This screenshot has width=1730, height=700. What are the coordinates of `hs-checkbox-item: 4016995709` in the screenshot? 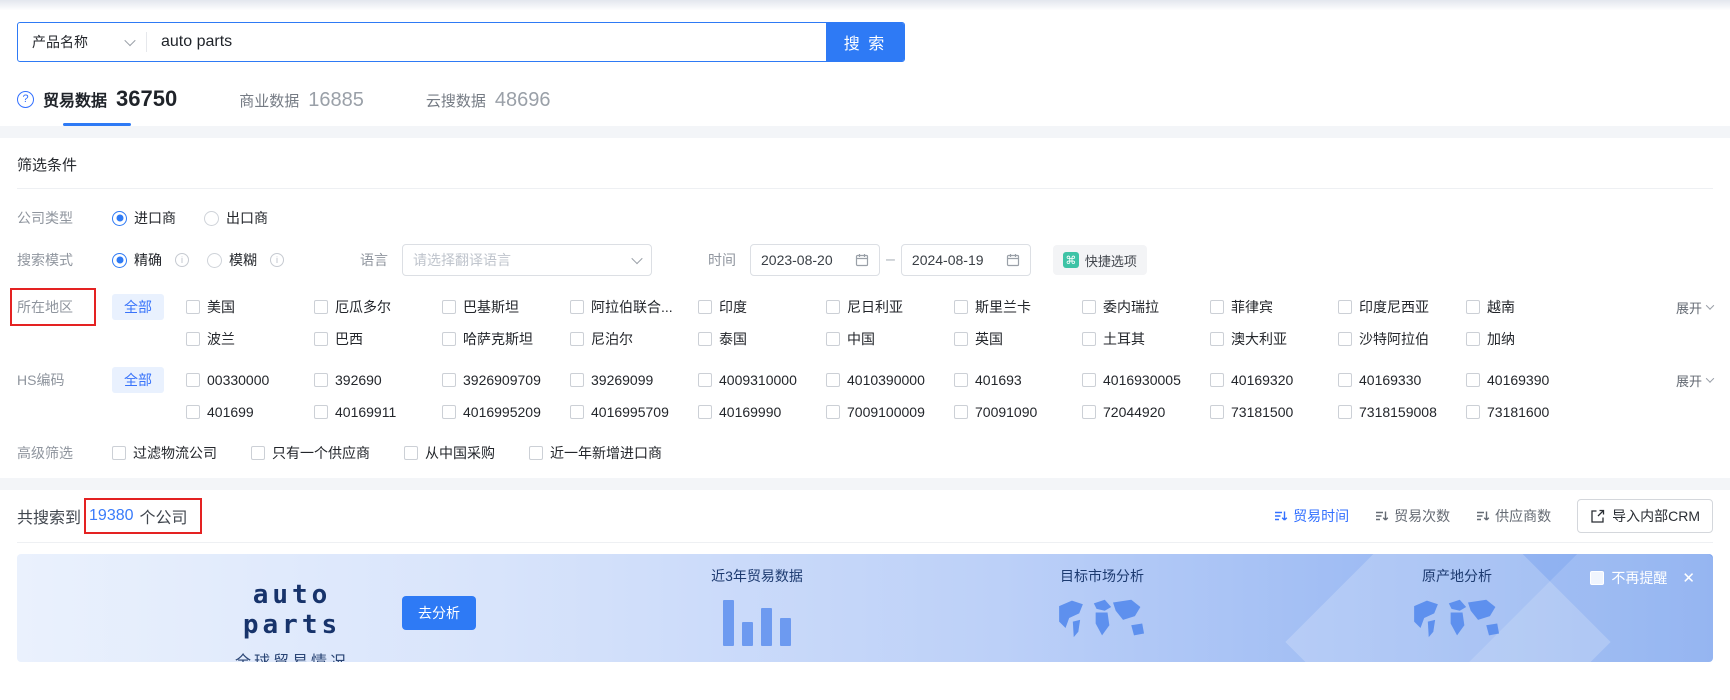 It's located at (634, 412).